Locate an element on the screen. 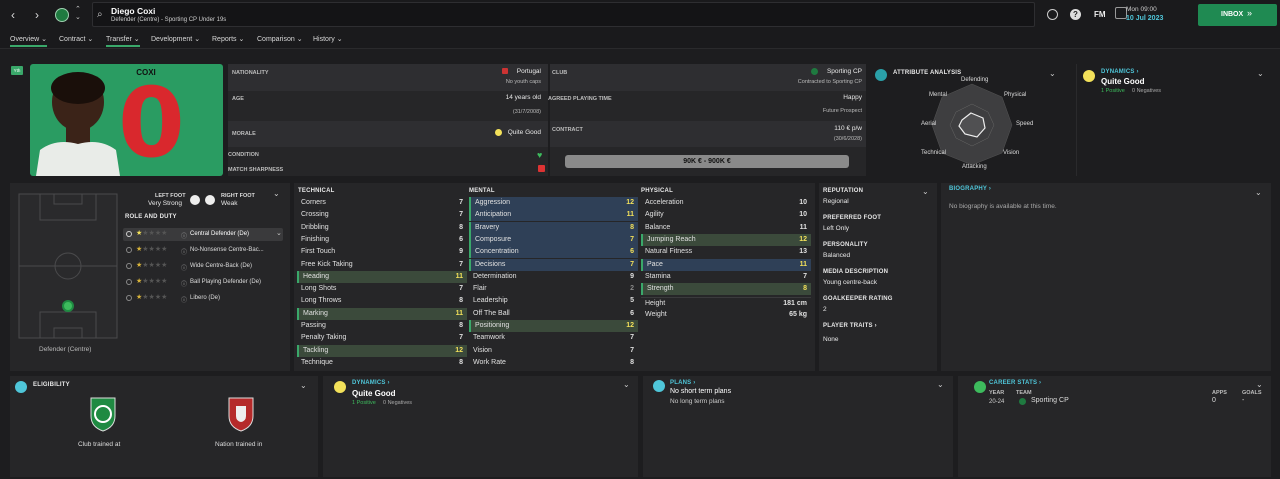 The width and height of the screenshot is (1280, 479). attribute-row: Anticipation 11 is located at coordinates (553, 215).